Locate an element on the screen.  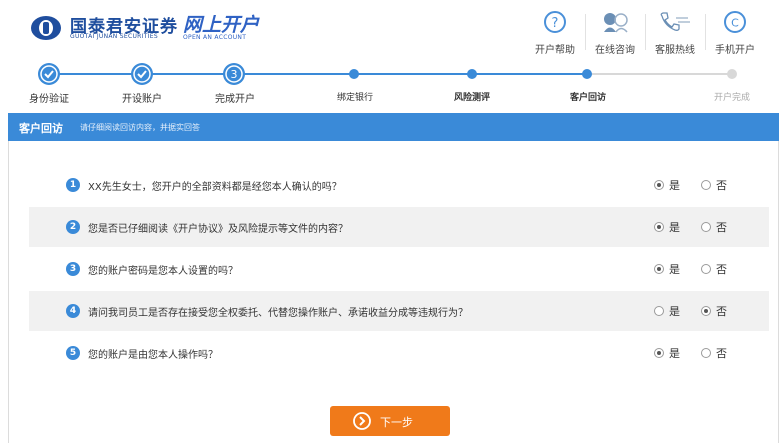
section-subtitle: 请仔细阅读回访内容，并据实回答 is located at coordinates (140, 127).